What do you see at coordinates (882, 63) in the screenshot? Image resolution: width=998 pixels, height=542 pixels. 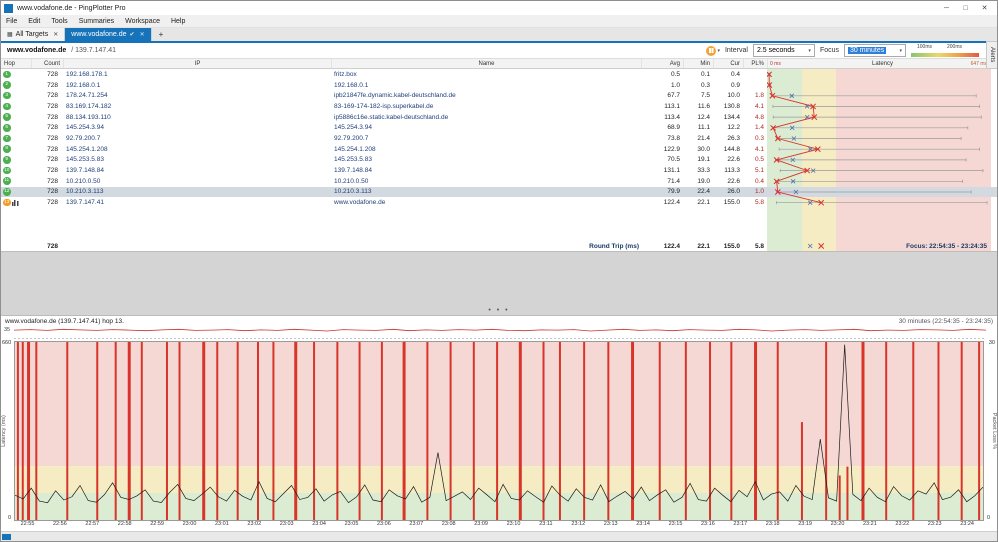 I see `col-latency: 0 ms Latency 647 ms` at bounding box center [882, 63].